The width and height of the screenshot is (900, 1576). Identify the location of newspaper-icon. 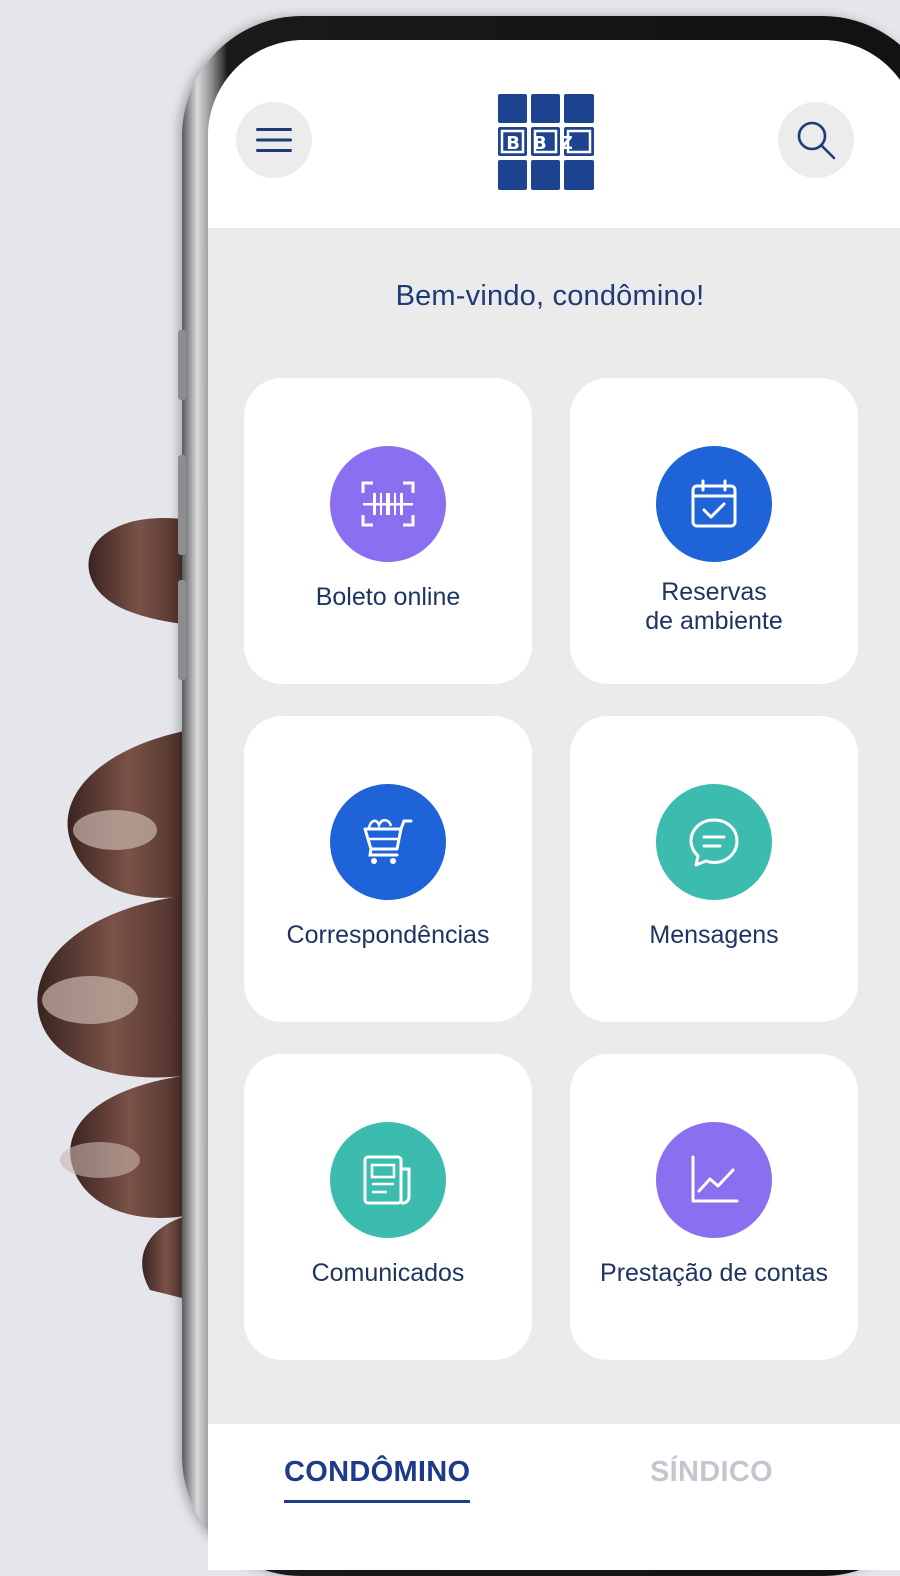
(388, 1180).